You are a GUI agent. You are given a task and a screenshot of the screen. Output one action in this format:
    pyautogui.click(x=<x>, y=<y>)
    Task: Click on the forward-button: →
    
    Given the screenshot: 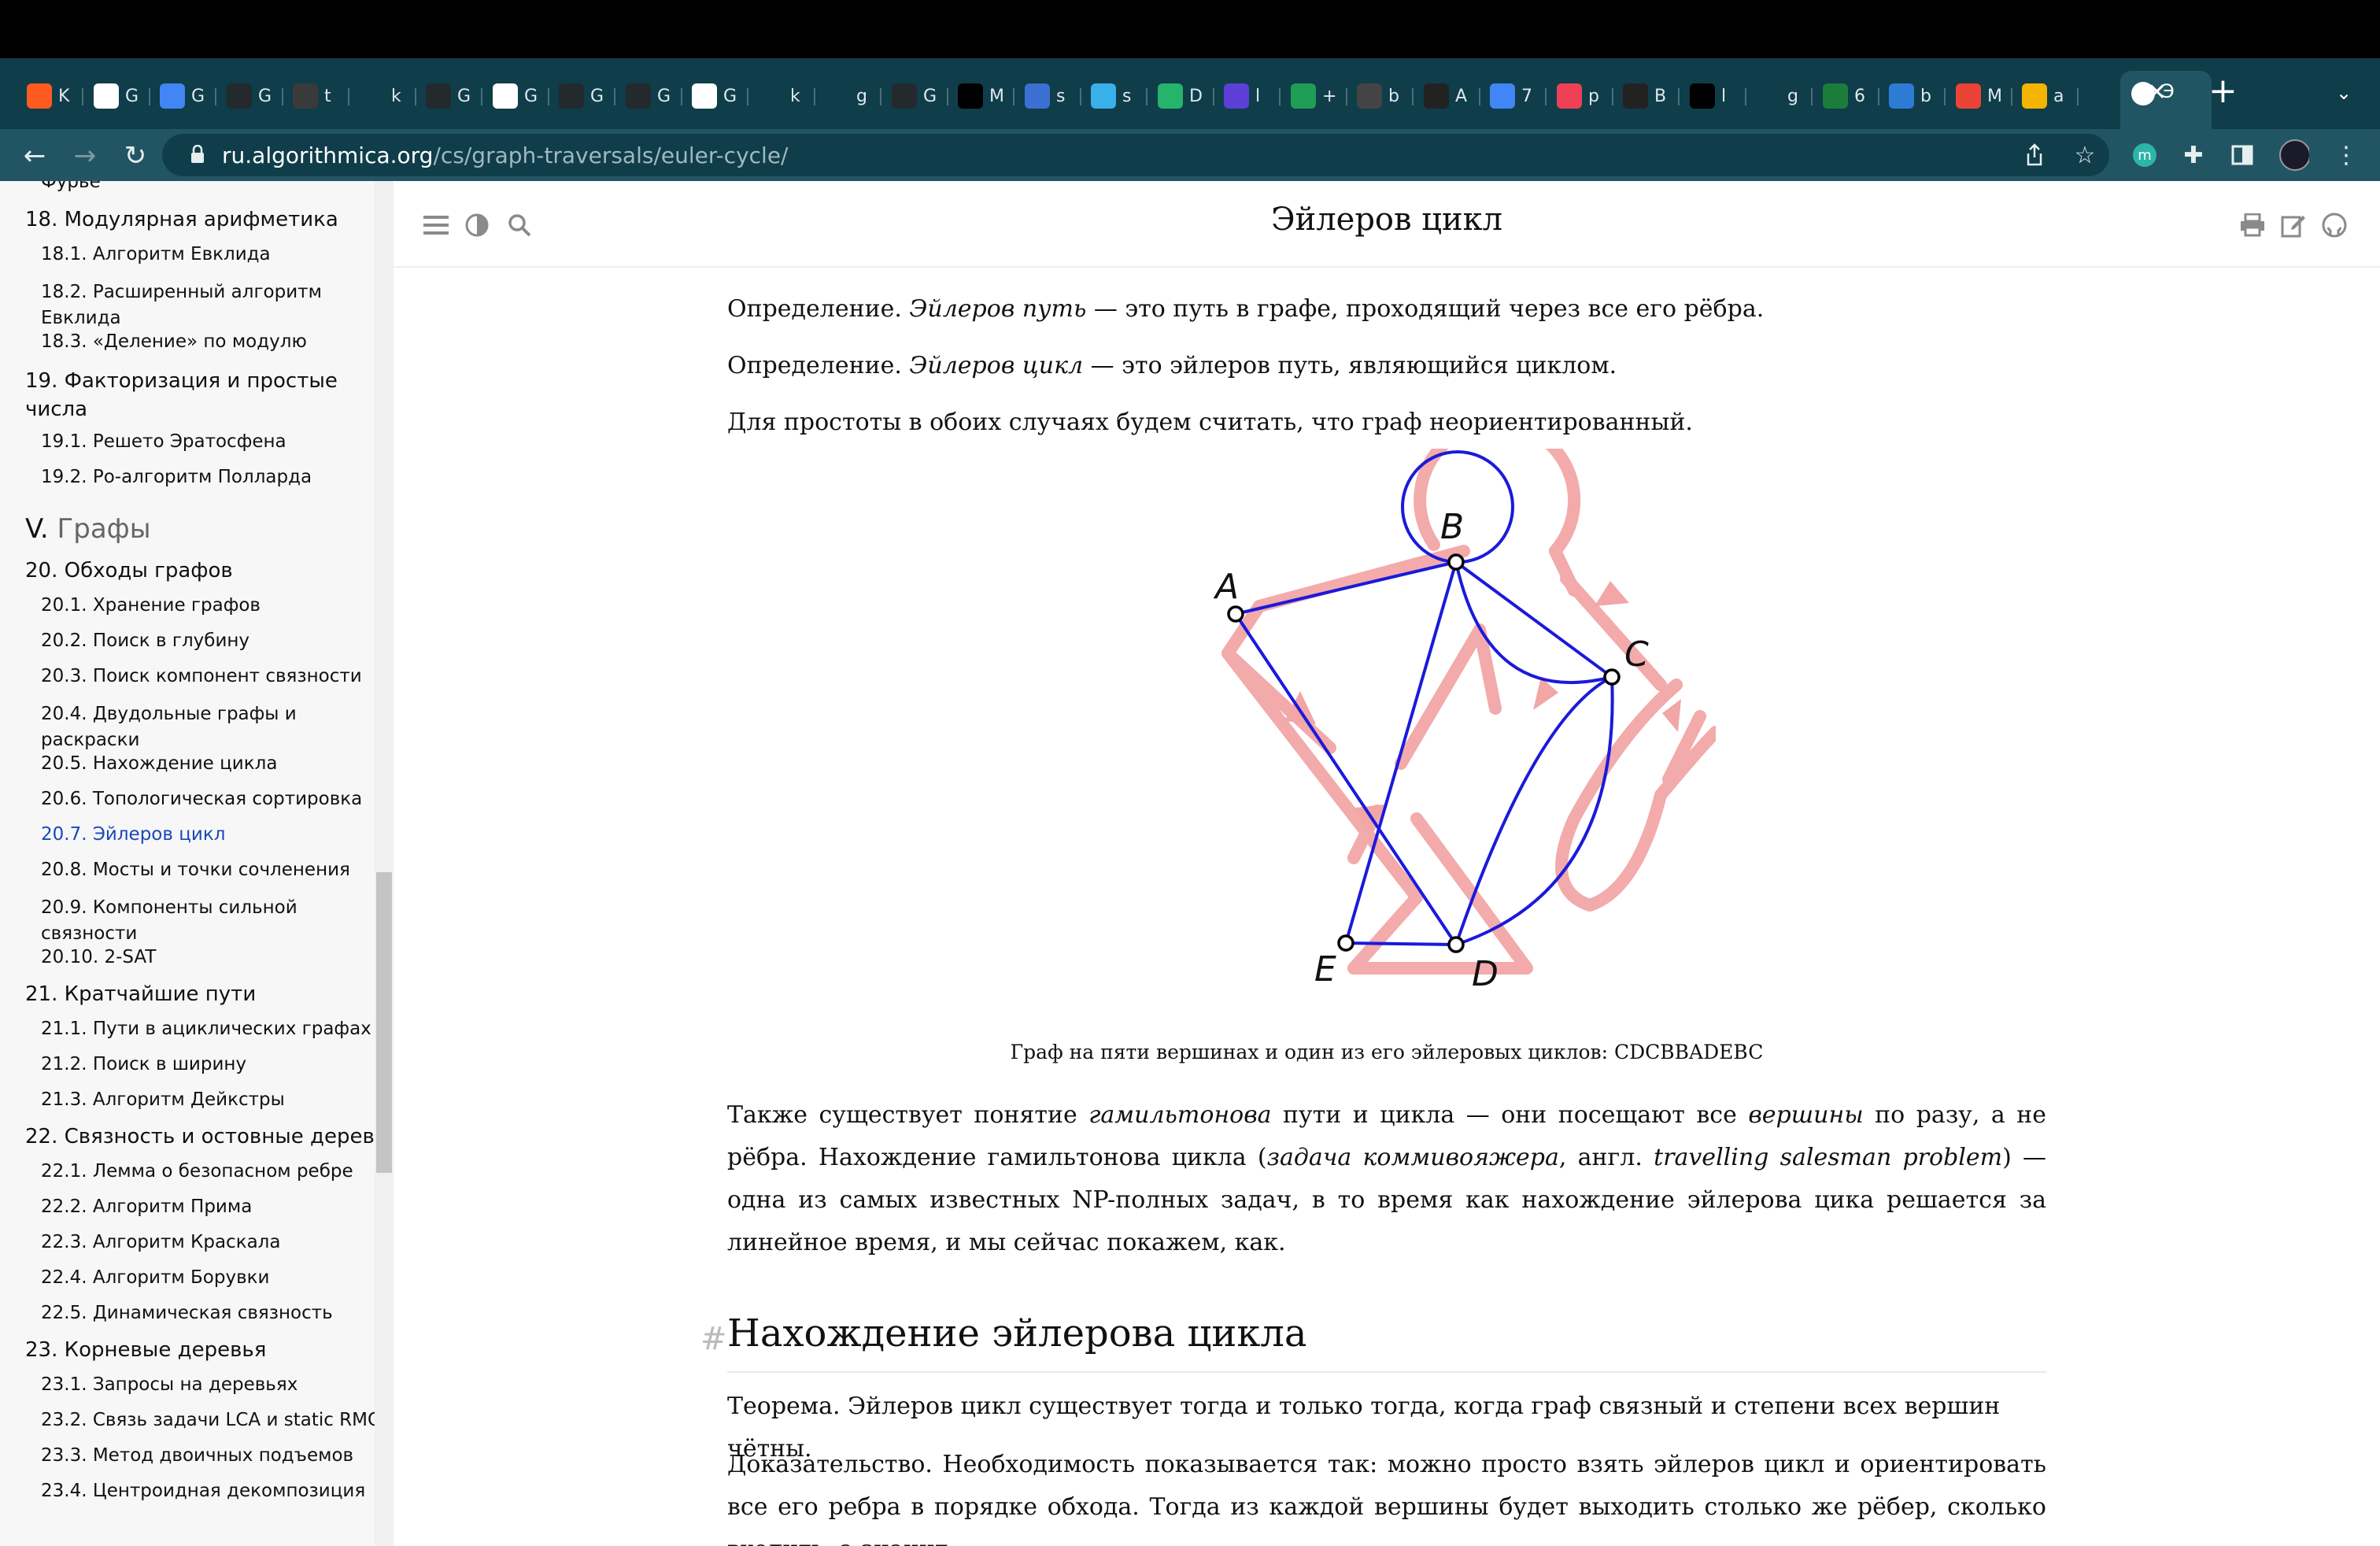 What is the action you would take?
    pyautogui.click(x=85, y=156)
    